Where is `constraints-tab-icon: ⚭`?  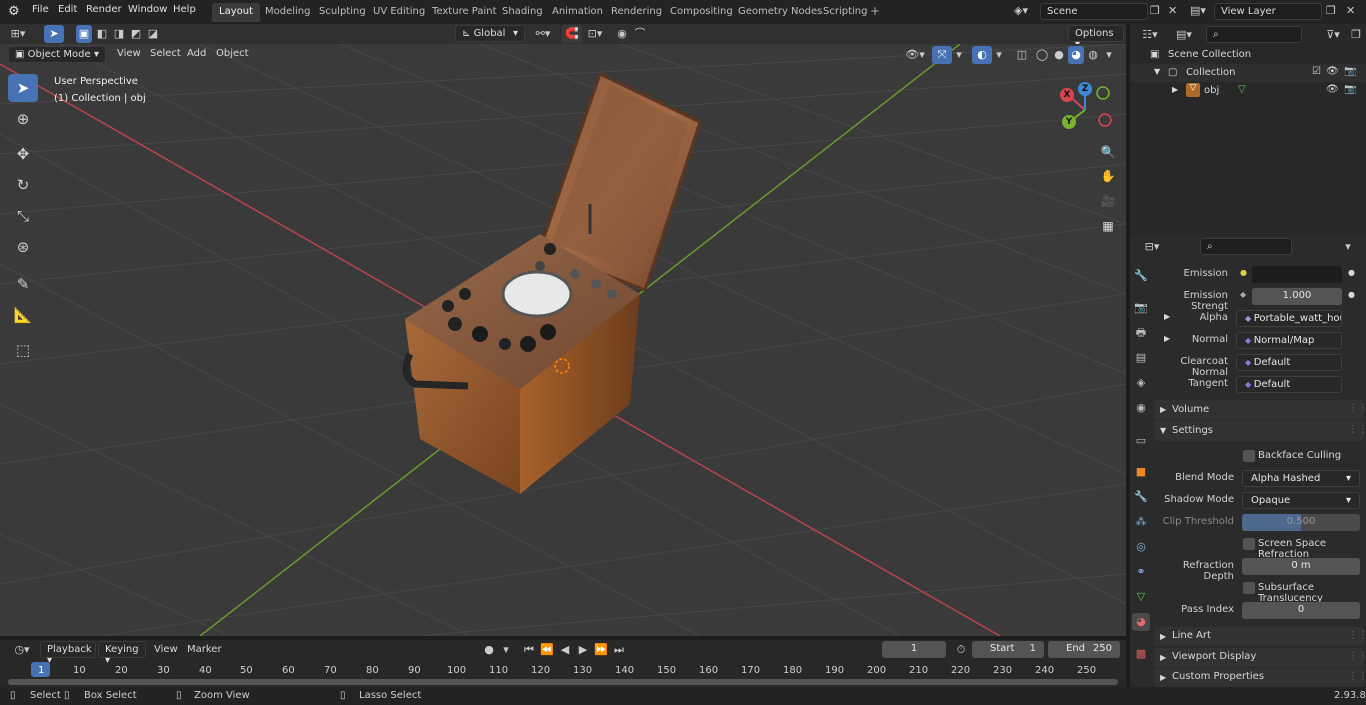
constraints-tab-icon: ⚭ is located at coordinates (1141, 572).